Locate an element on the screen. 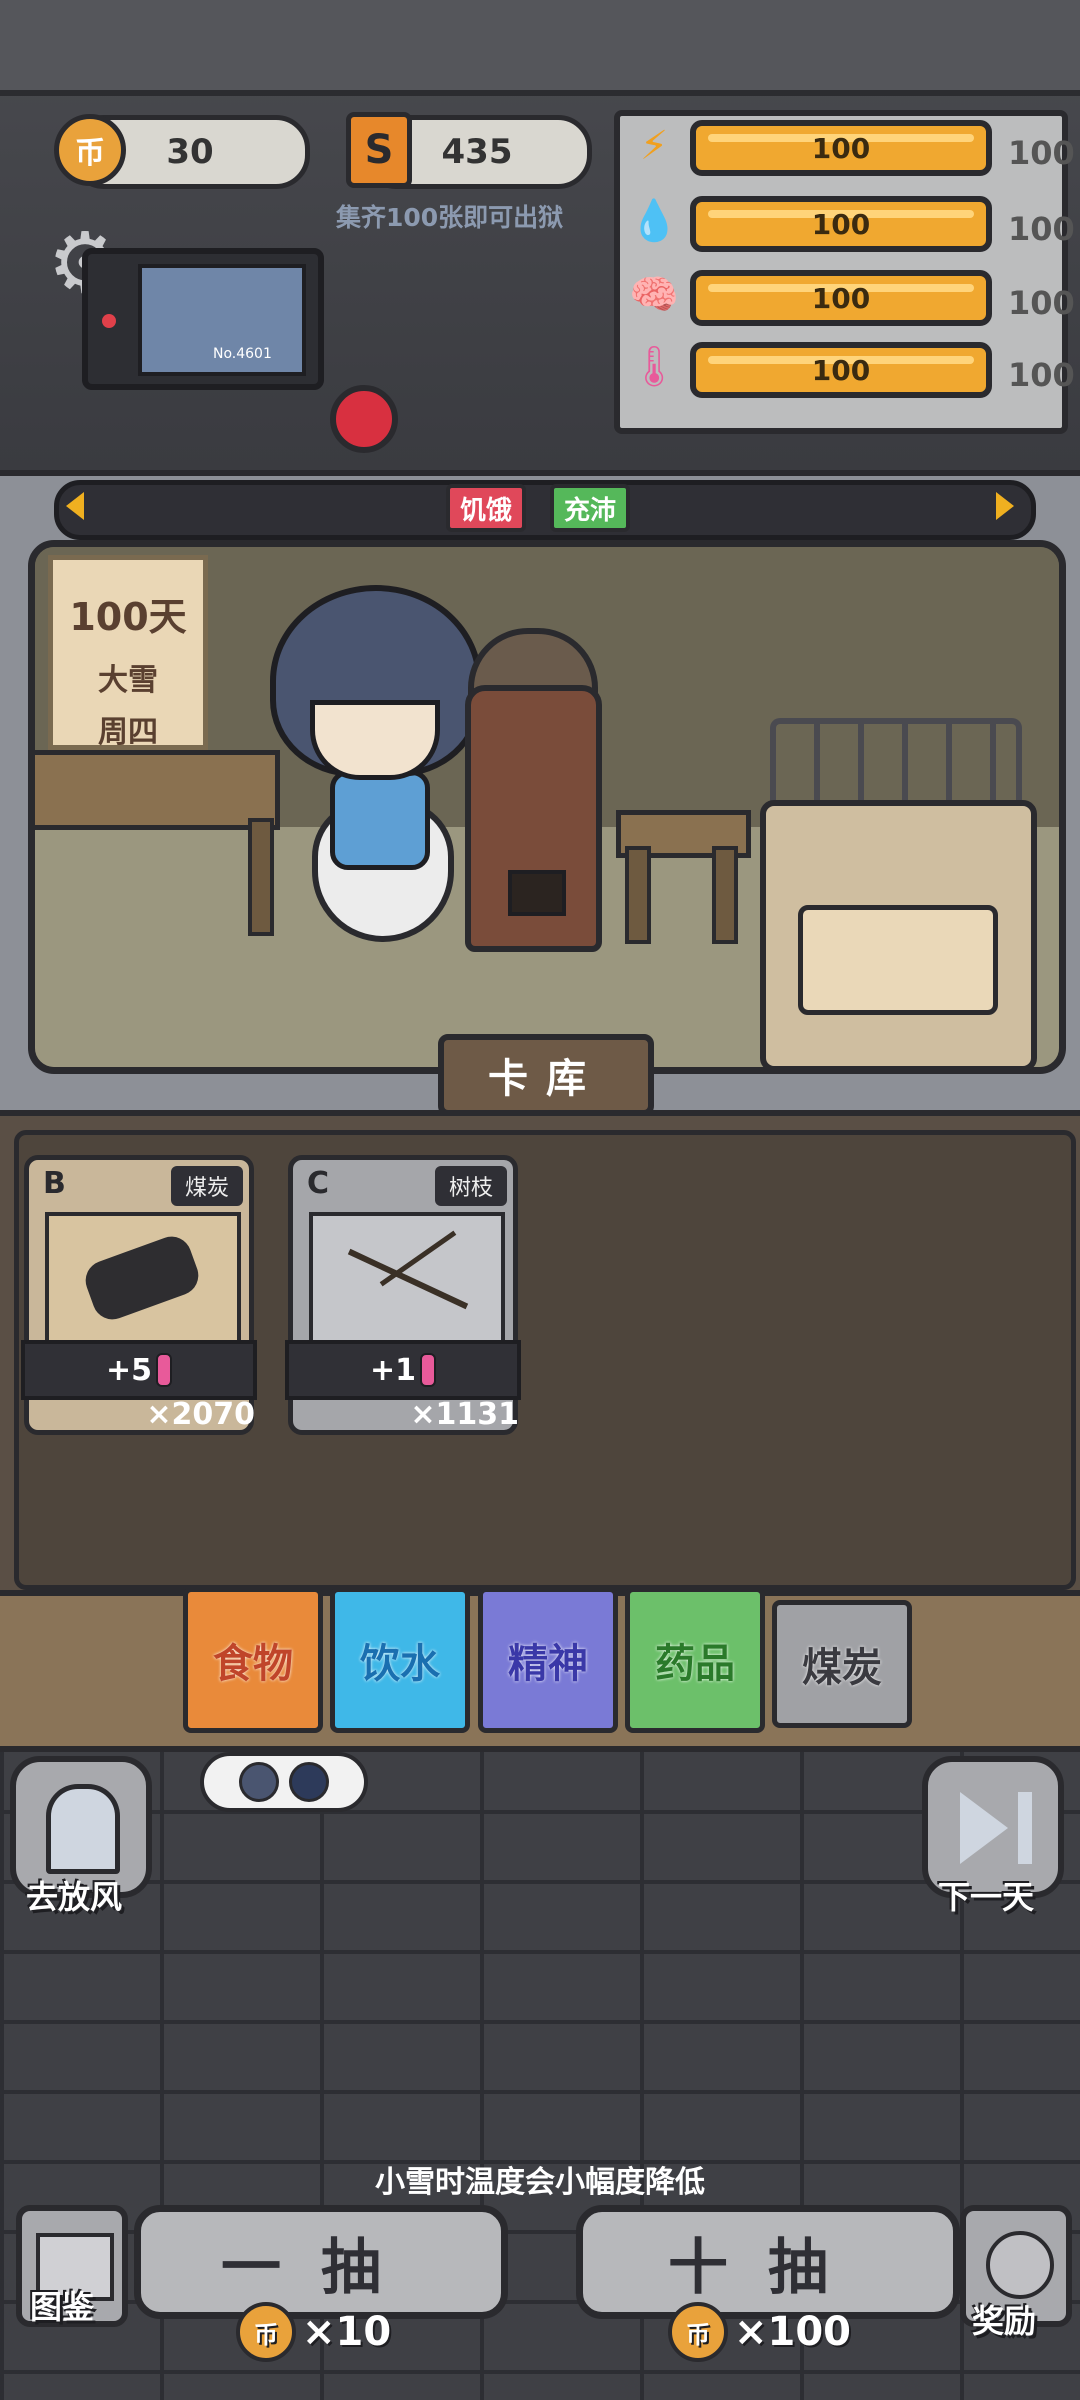 Image resolution: width=1080 pixels, height=2400 pixels. next-arrow-icon is located at coordinates (1005, 506).